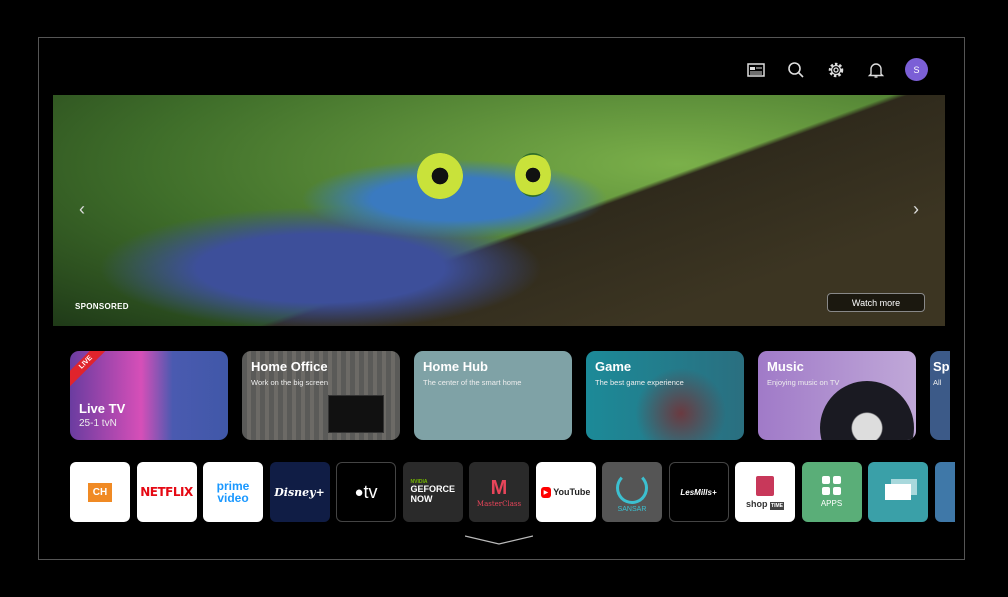 This screenshot has height=597, width=1008. I want to click on watch-more-button: Watch more, so click(876, 302).